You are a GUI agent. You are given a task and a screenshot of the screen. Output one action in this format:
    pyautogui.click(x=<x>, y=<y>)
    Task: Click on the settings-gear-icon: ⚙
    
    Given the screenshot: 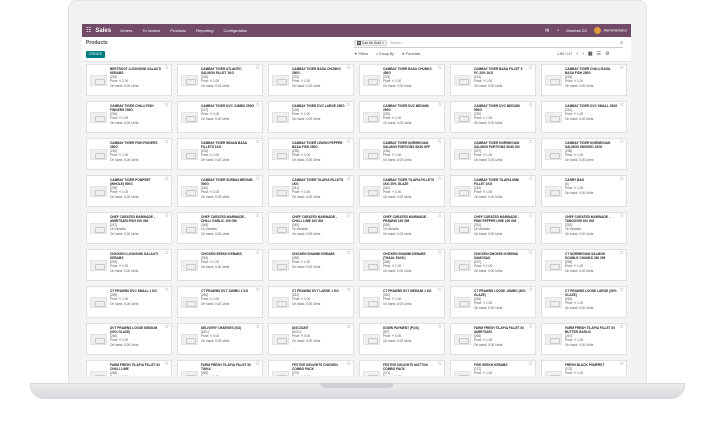 What is the action you would take?
    pyautogui.click(x=607, y=54)
    